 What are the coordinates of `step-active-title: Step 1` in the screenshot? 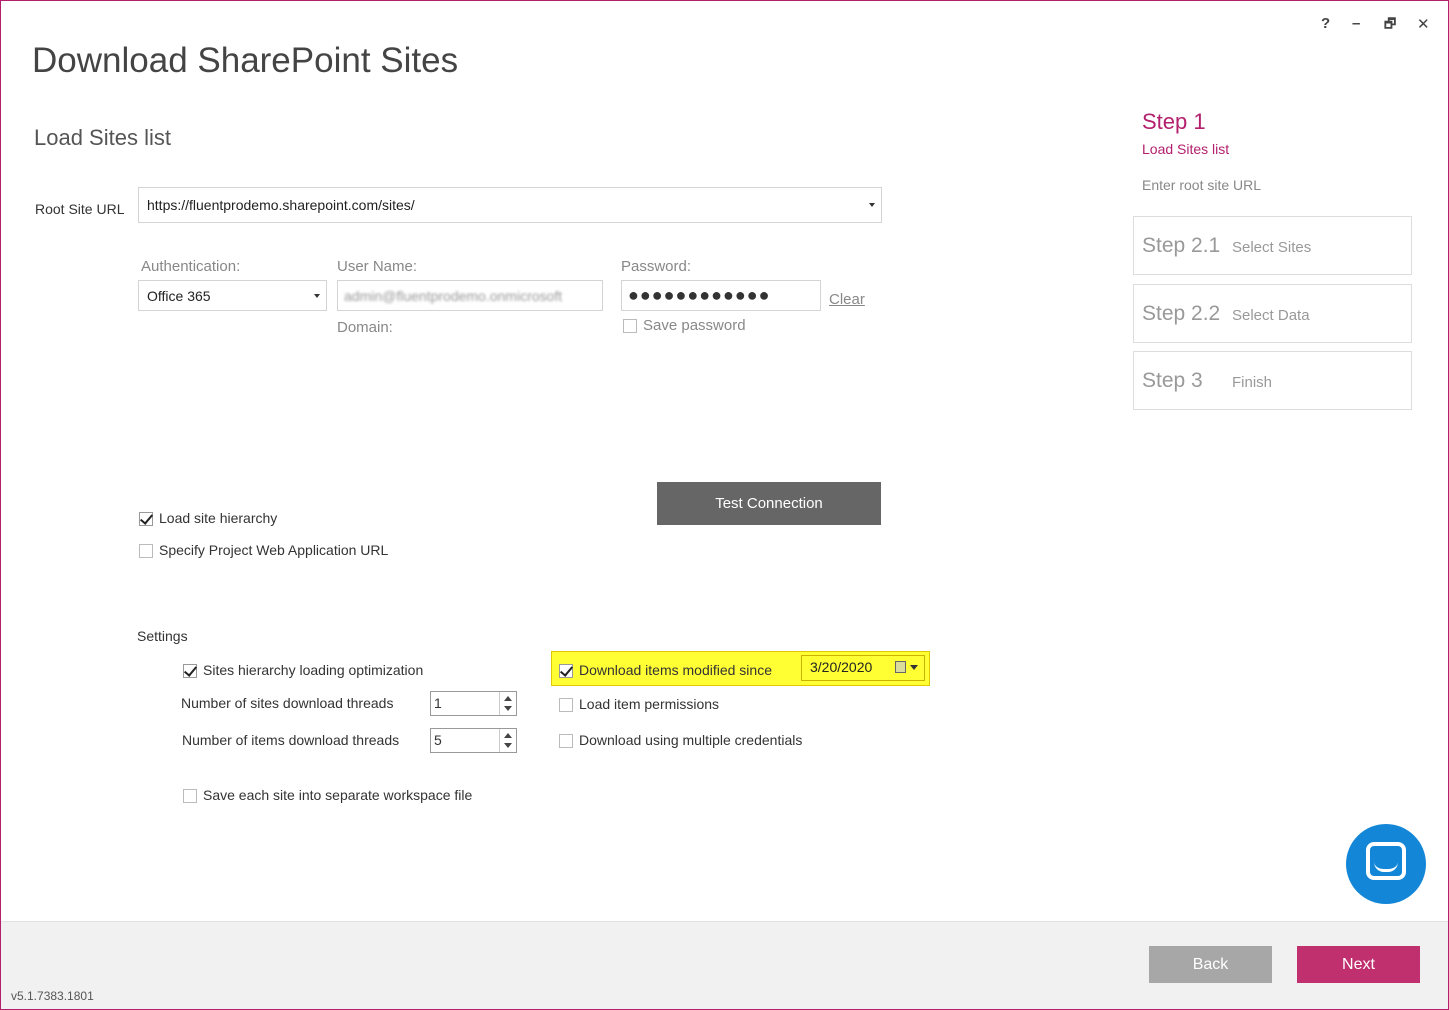 It's located at (1174, 121).